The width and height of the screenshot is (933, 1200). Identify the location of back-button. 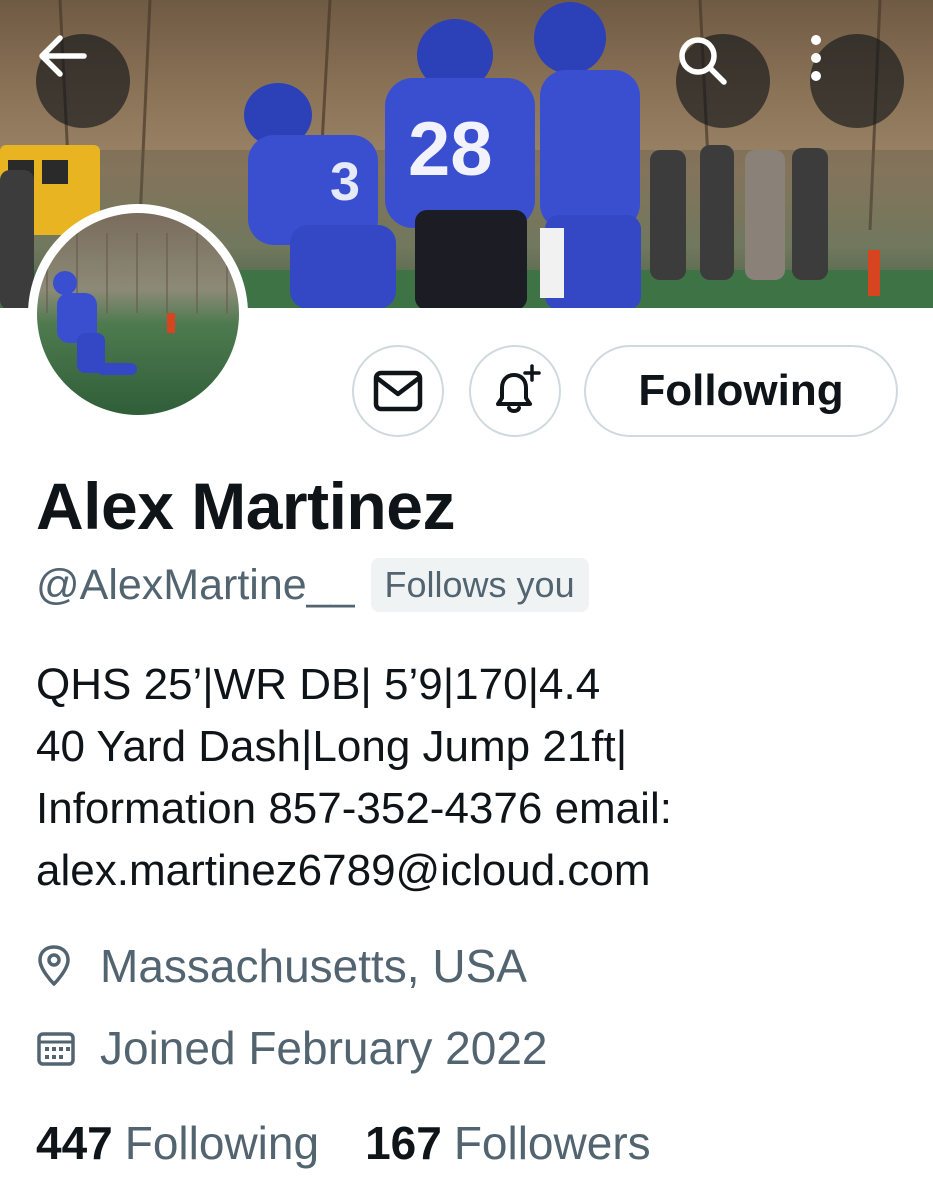
(83, 81).